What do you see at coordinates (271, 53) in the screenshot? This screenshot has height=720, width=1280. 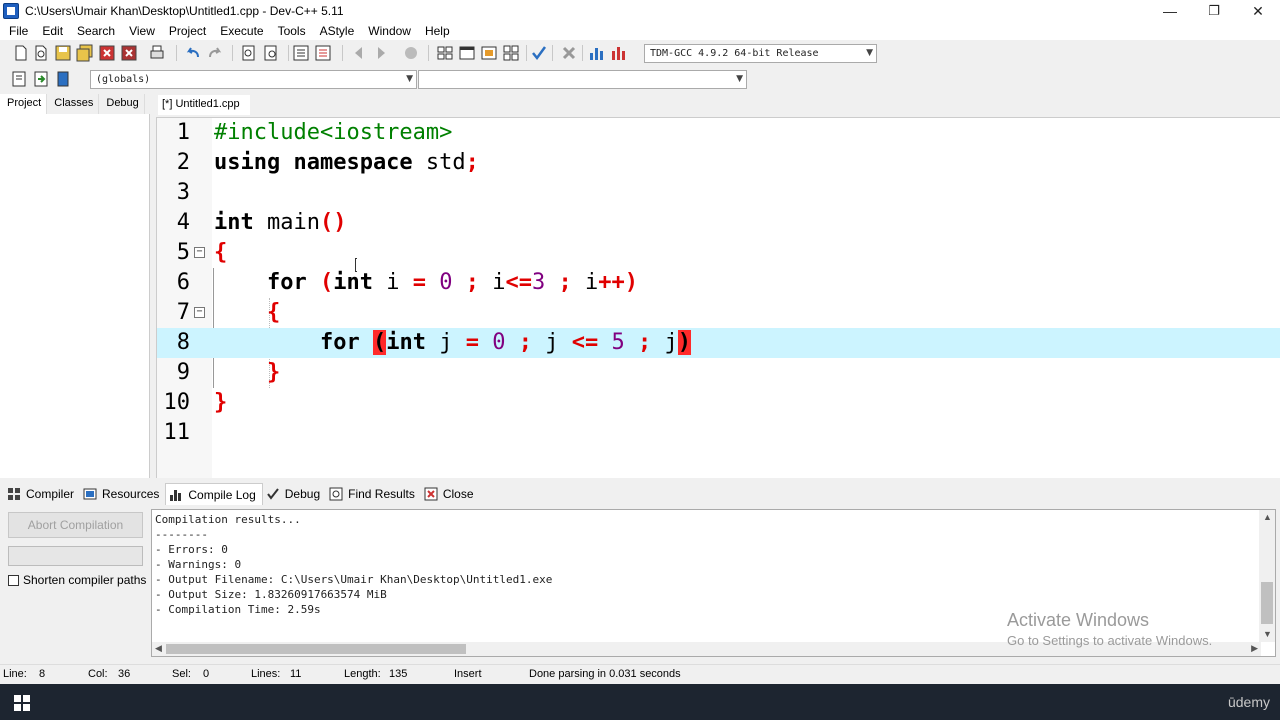 I see `replace-icon` at bounding box center [271, 53].